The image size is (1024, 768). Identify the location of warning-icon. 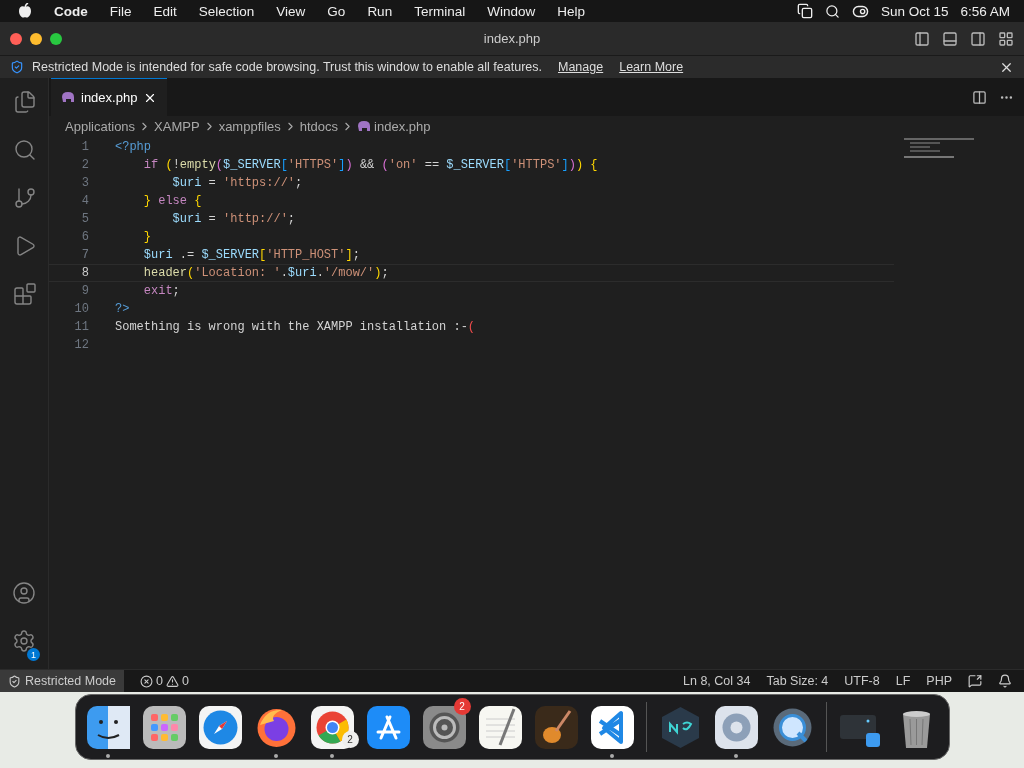
(172, 681).